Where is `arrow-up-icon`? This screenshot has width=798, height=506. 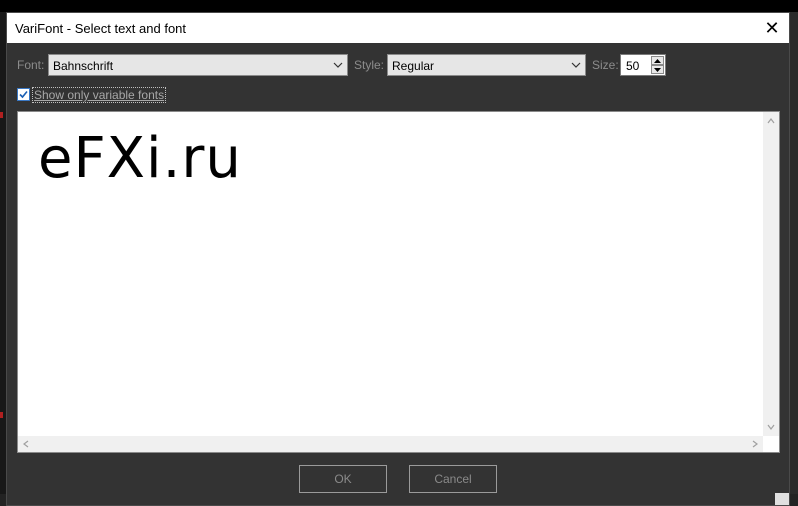 arrow-up-icon is located at coordinates (657, 60).